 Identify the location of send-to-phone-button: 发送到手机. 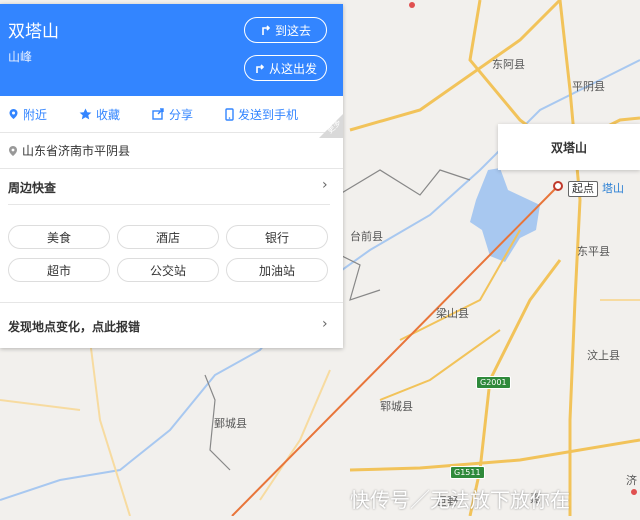
(261, 114).